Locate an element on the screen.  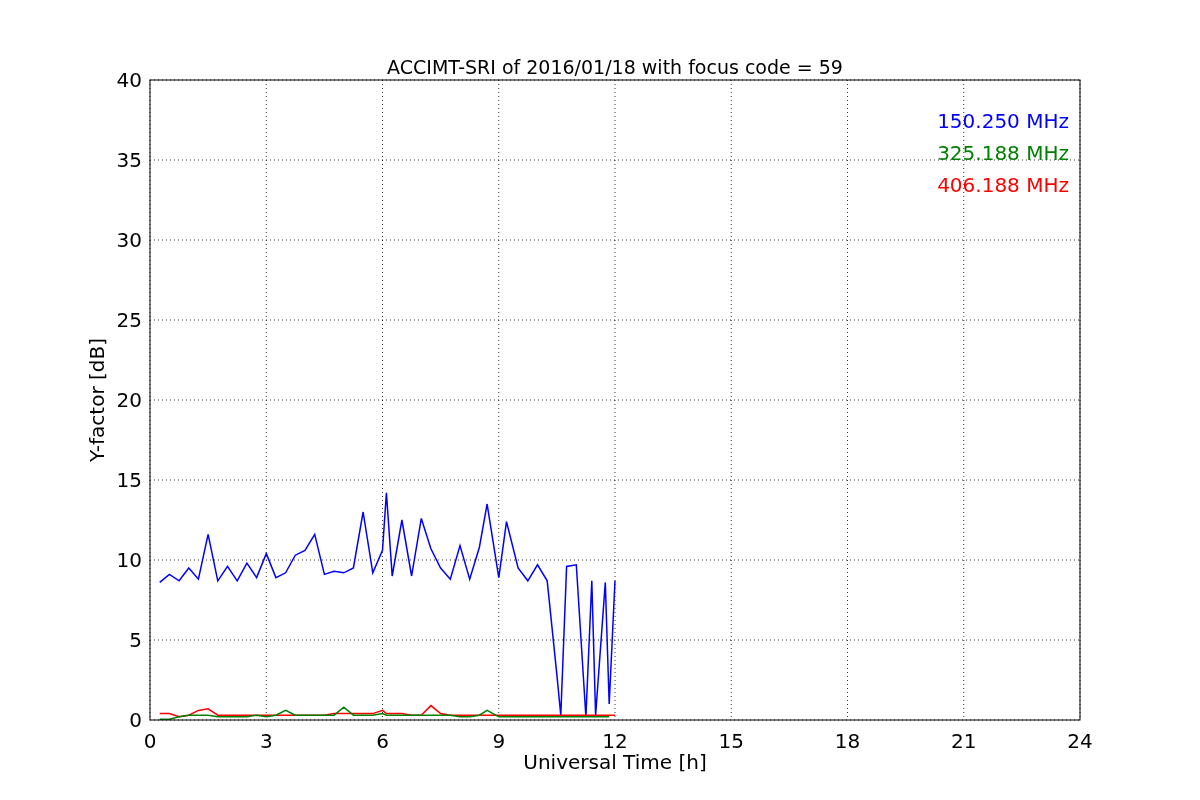
tick-label: 10 is located at coordinates (129, 560).